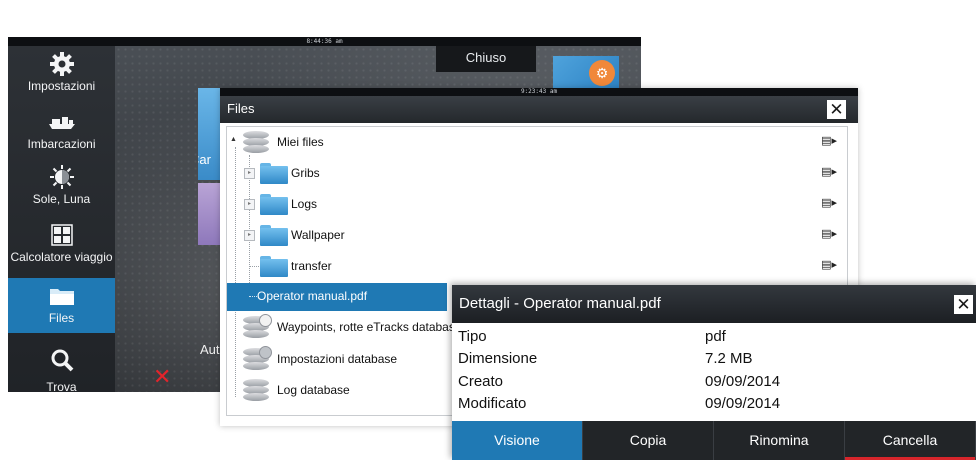 The image size is (976, 460). Describe the element at coordinates (300, 142) in the screenshot. I see `tree-item-label: Miei files` at that location.